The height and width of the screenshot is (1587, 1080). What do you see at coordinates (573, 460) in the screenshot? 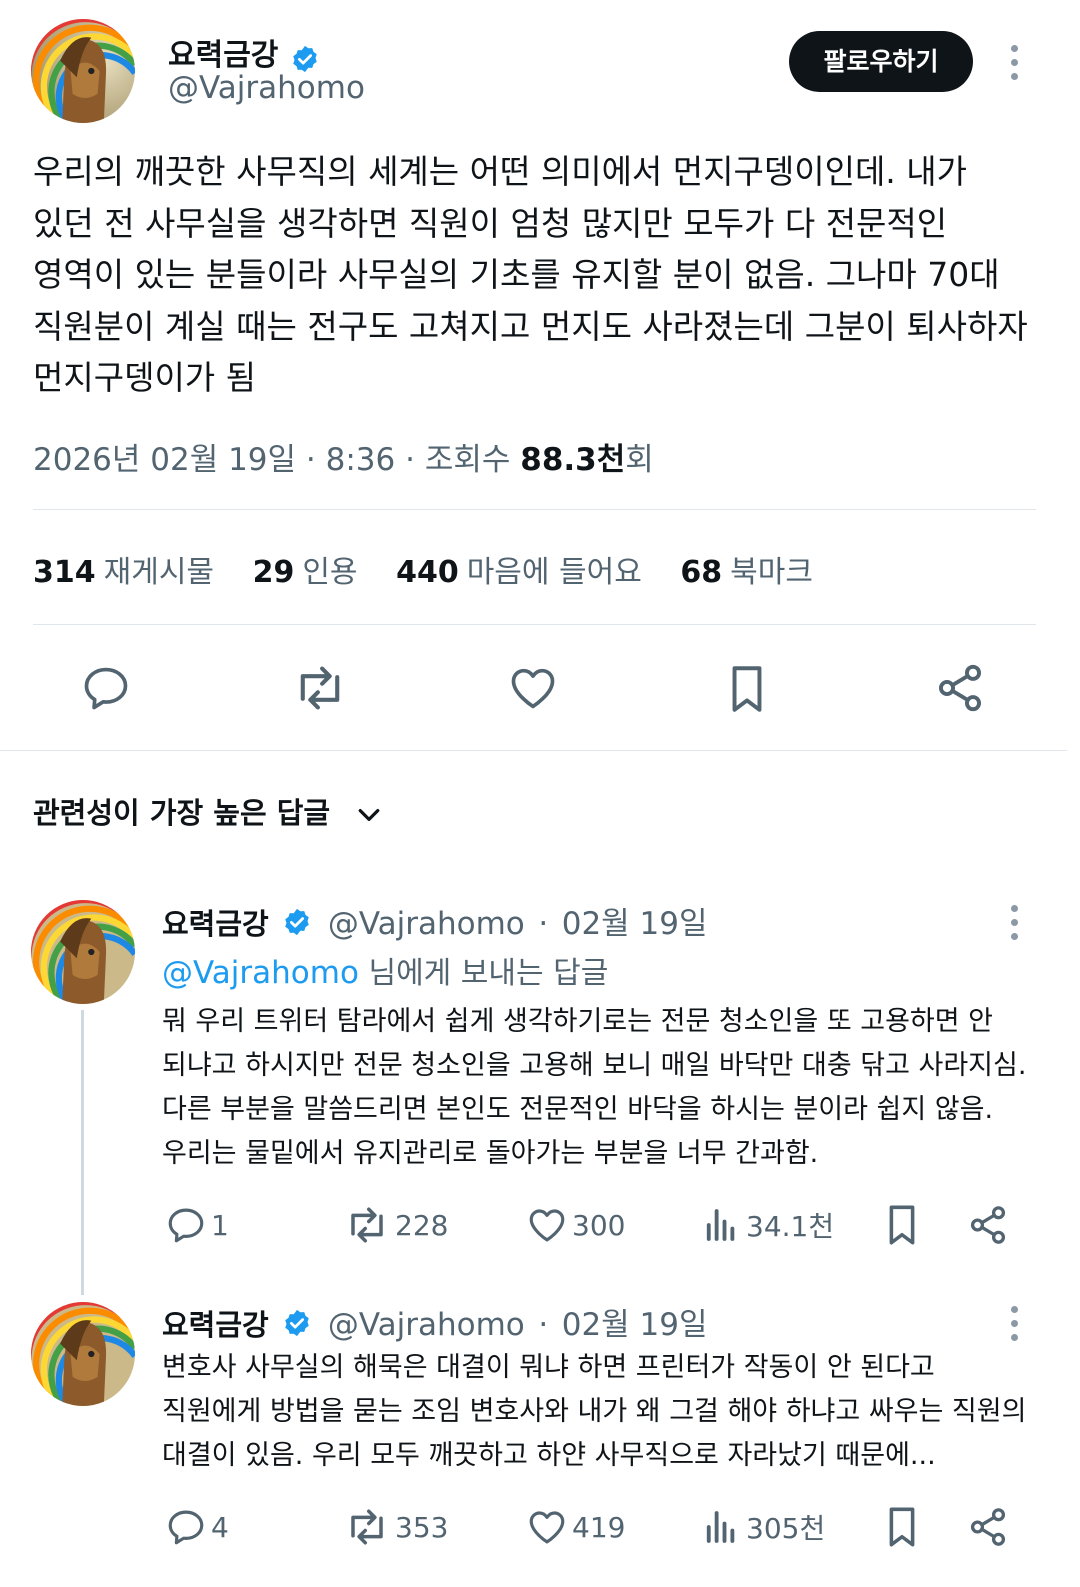
I see `views-count: 88.3천` at bounding box center [573, 460].